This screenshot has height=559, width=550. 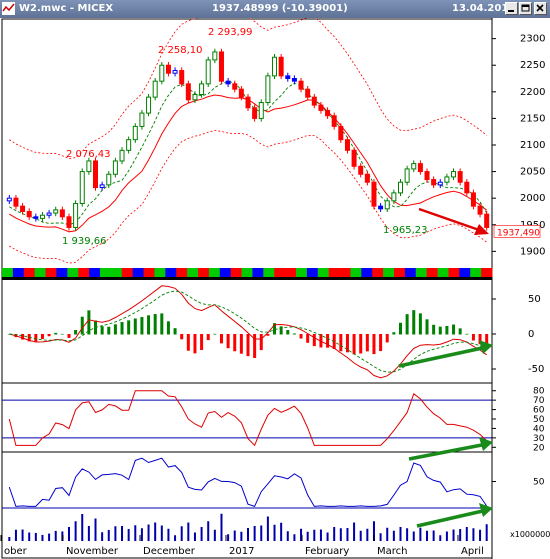 I want to click on x-axis-label: April, so click(x=472, y=551).